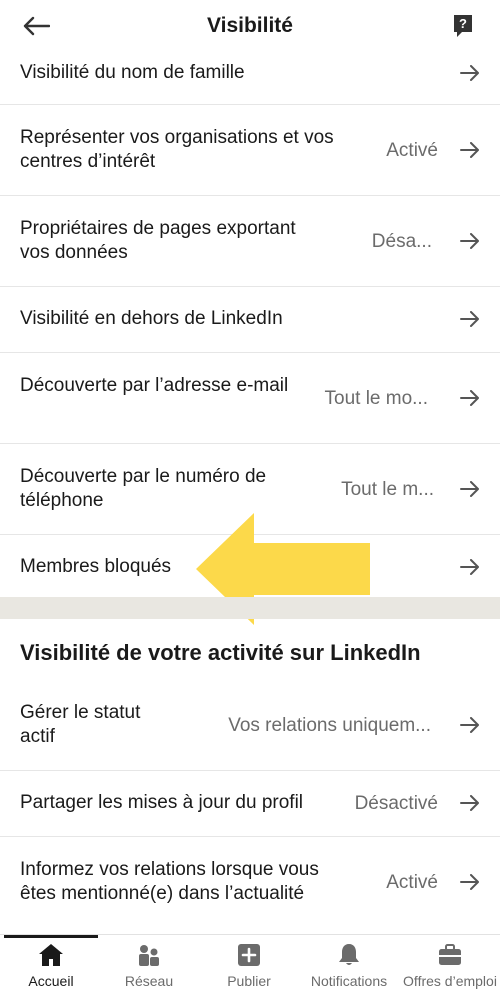 The height and width of the screenshot is (1001, 500). What do you see at coordinates (149, 968) in the screenshot?
I see `nav-network: Réseau` at bounding box center [149, 968].